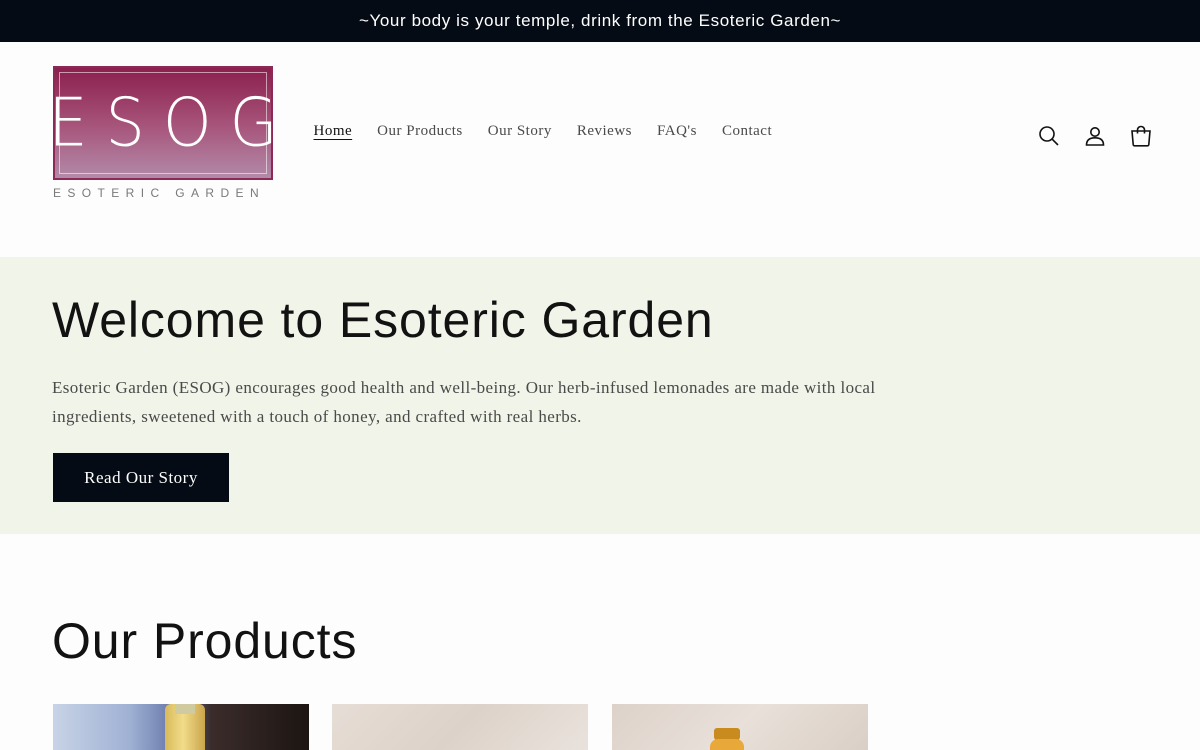 Image resolution: width=1200 pixels, height=750 pixels. What do you see at coordinates (159, 193) in the screenshot?
I see `logo-subtitle: ESOTERIC GARDEN` at bounding box center [159, 193].